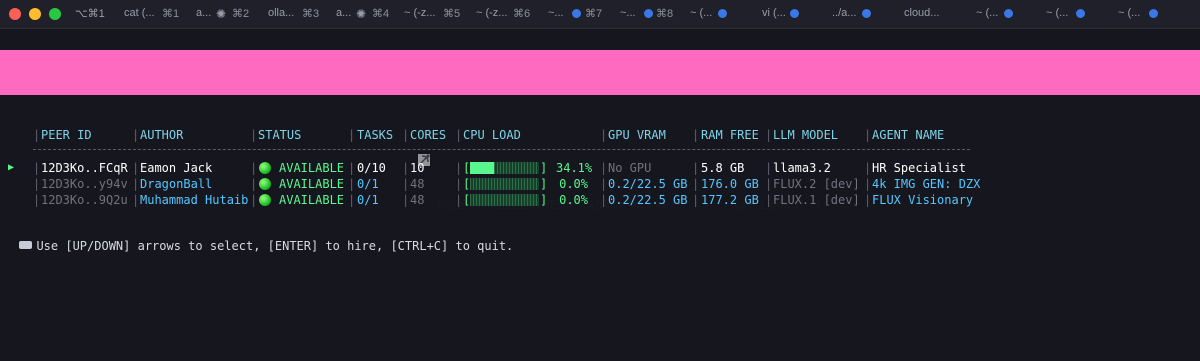  I want to click on tab-4-shortcut: ⌘4, so click(381, 14).